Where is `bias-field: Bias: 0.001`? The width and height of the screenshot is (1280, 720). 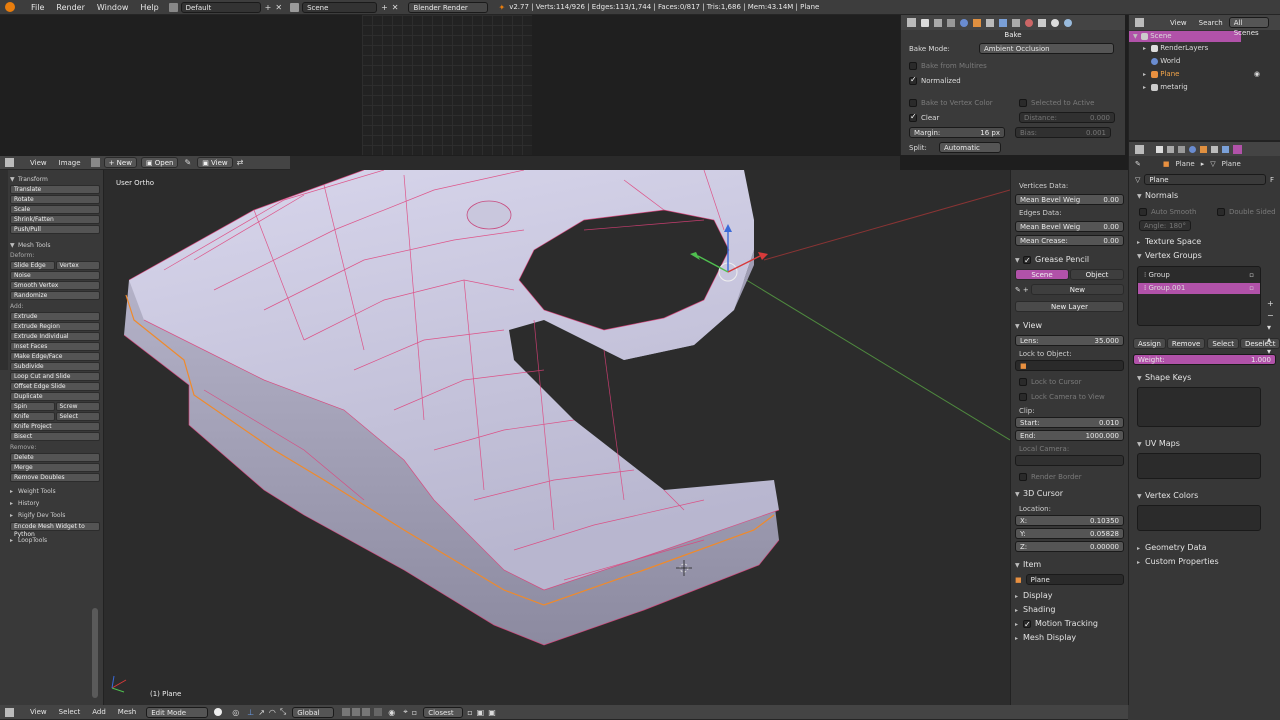
bias-field: Bias: 0.001 is located at coordinates (1063, 132).